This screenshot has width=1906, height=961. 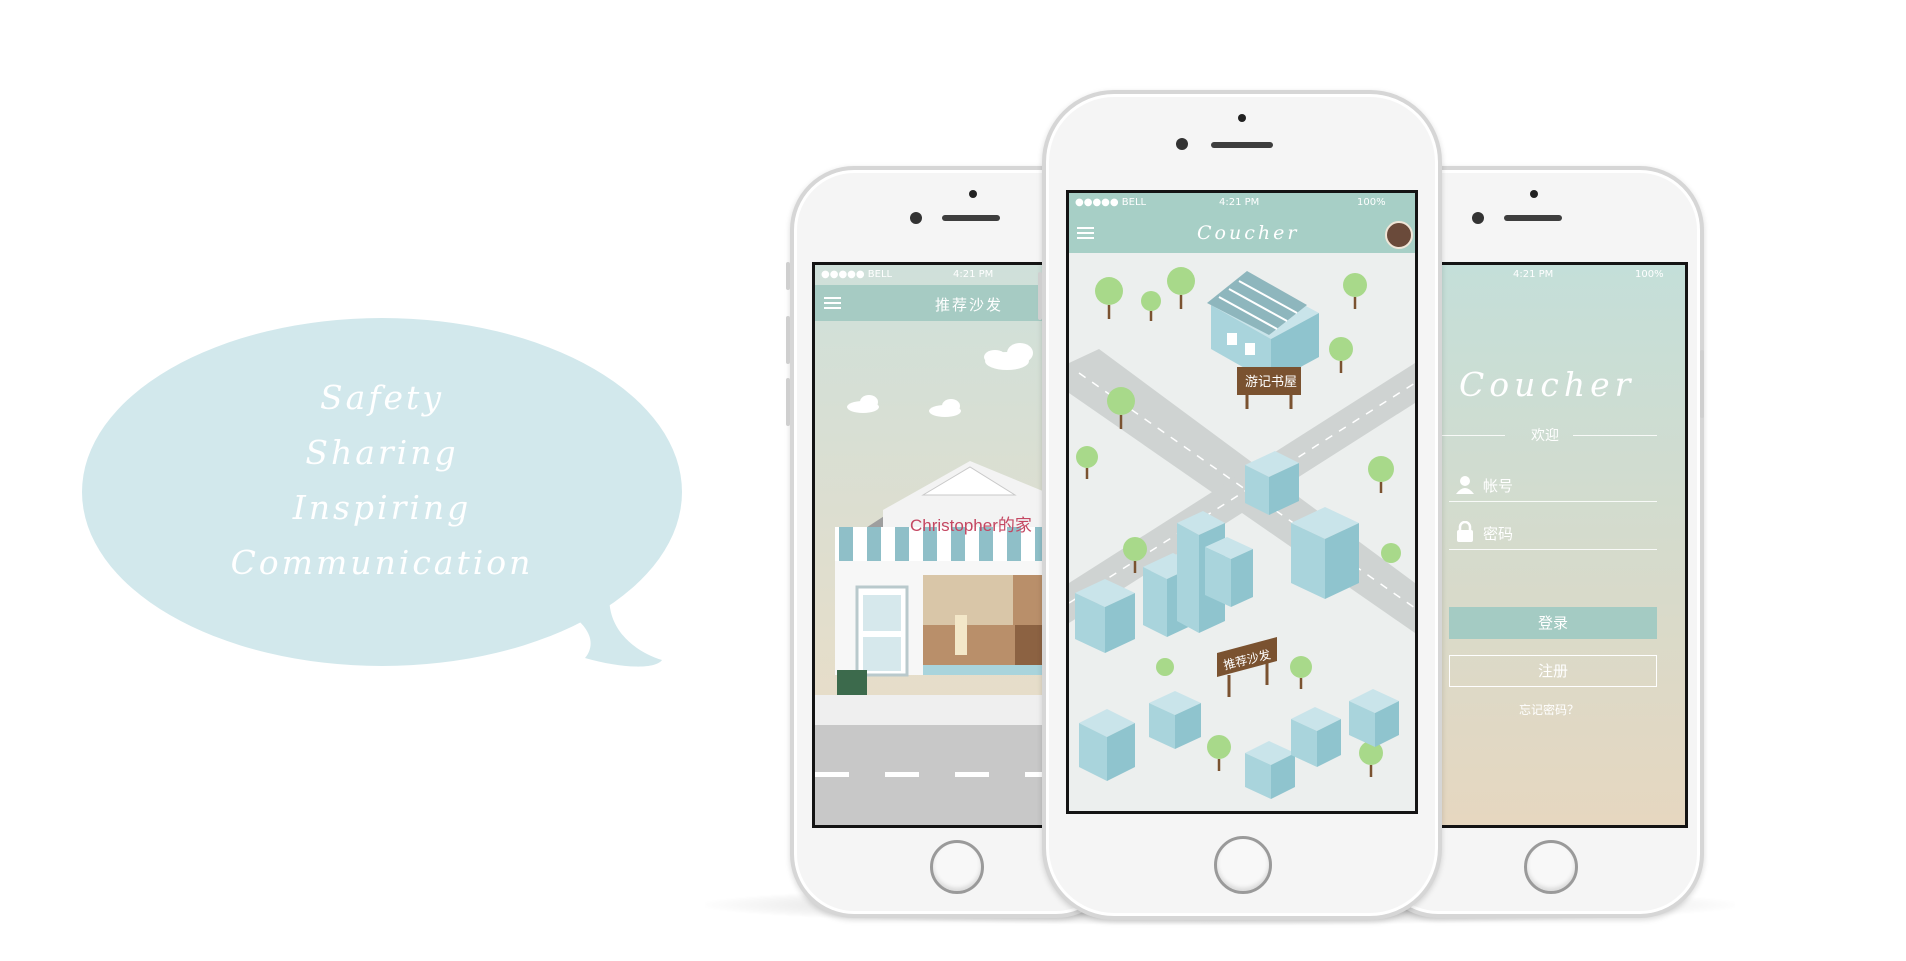 What do you see at coordinates (1399, 235) in the screenshot?
I see `avatar` at bounding box center [1399, 235].